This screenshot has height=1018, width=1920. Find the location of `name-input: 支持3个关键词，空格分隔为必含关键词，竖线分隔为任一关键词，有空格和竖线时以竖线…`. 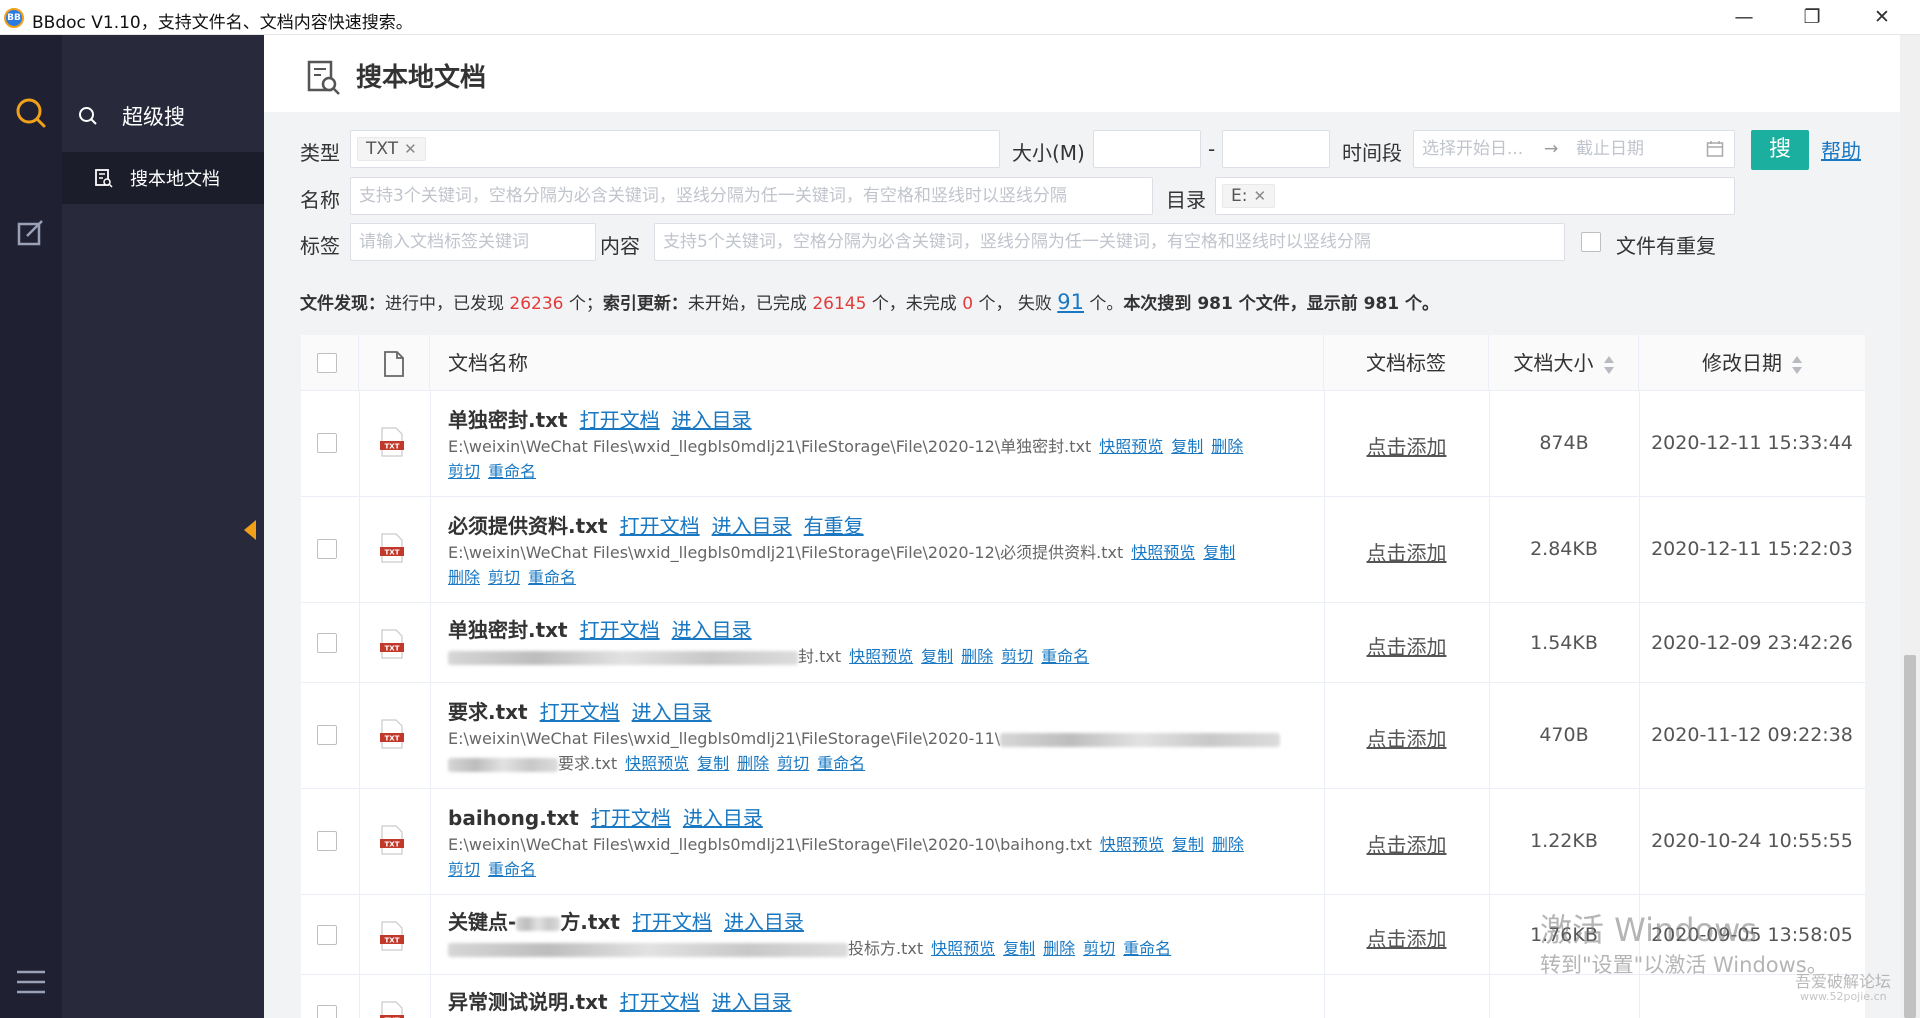

name-input: 支持3个关键词，空格分隔为必含关键词，竖线分隔为任一关键词，有空格和竖线时以竖线… is located at coordinates (751, 196).